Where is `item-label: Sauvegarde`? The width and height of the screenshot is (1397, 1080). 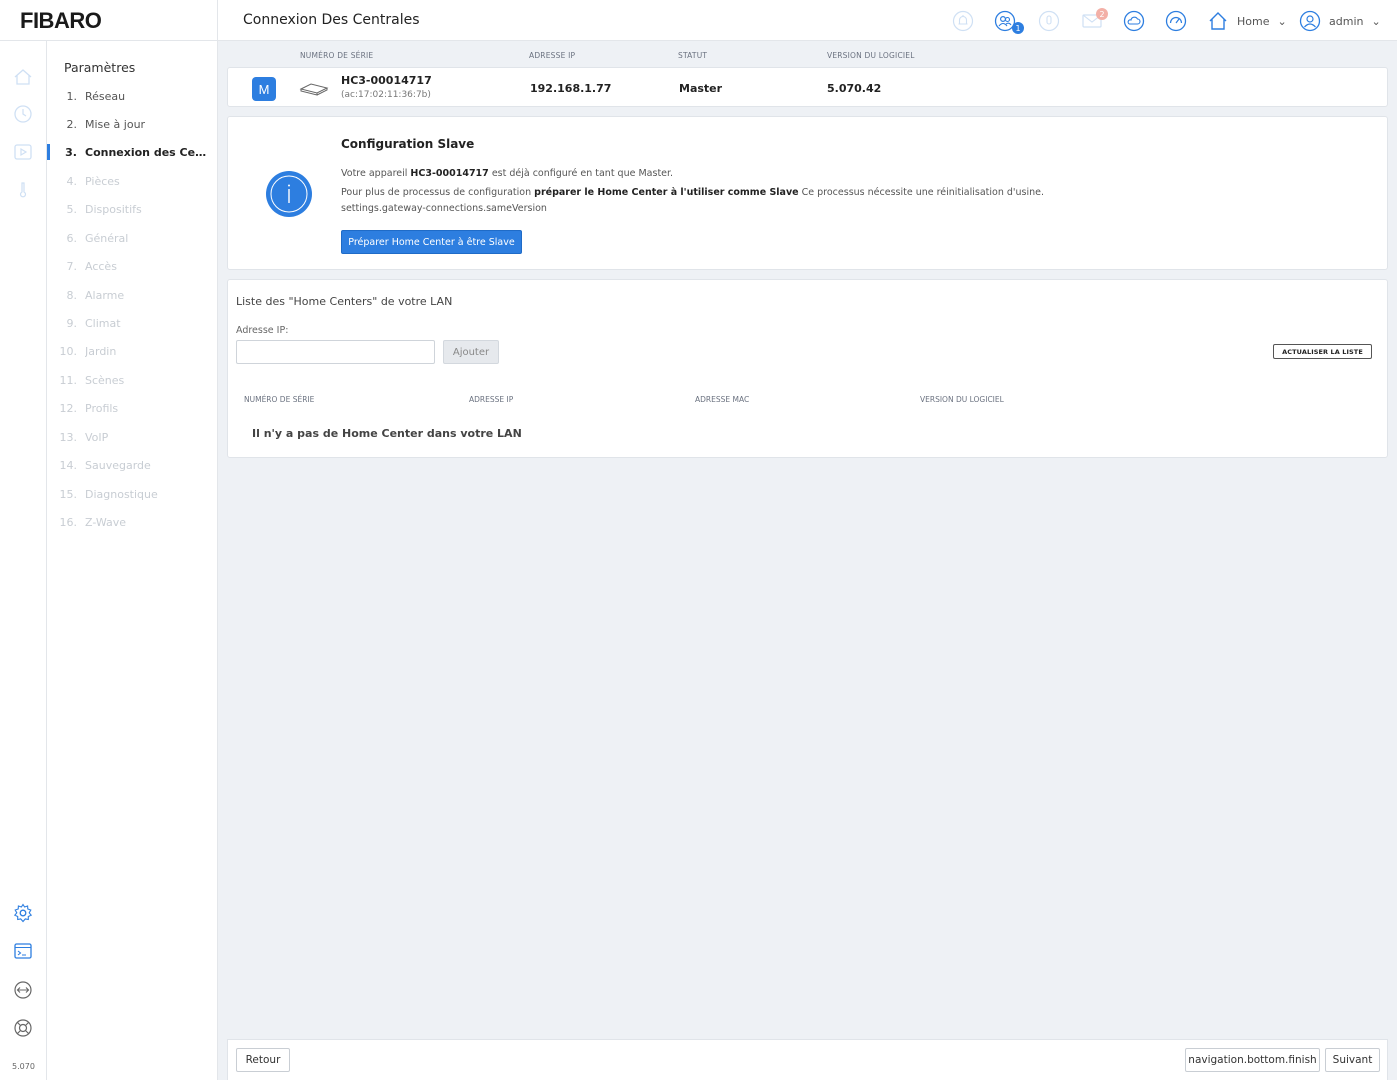 item-label: Sauvegarde is located at coordinates (118, 465).